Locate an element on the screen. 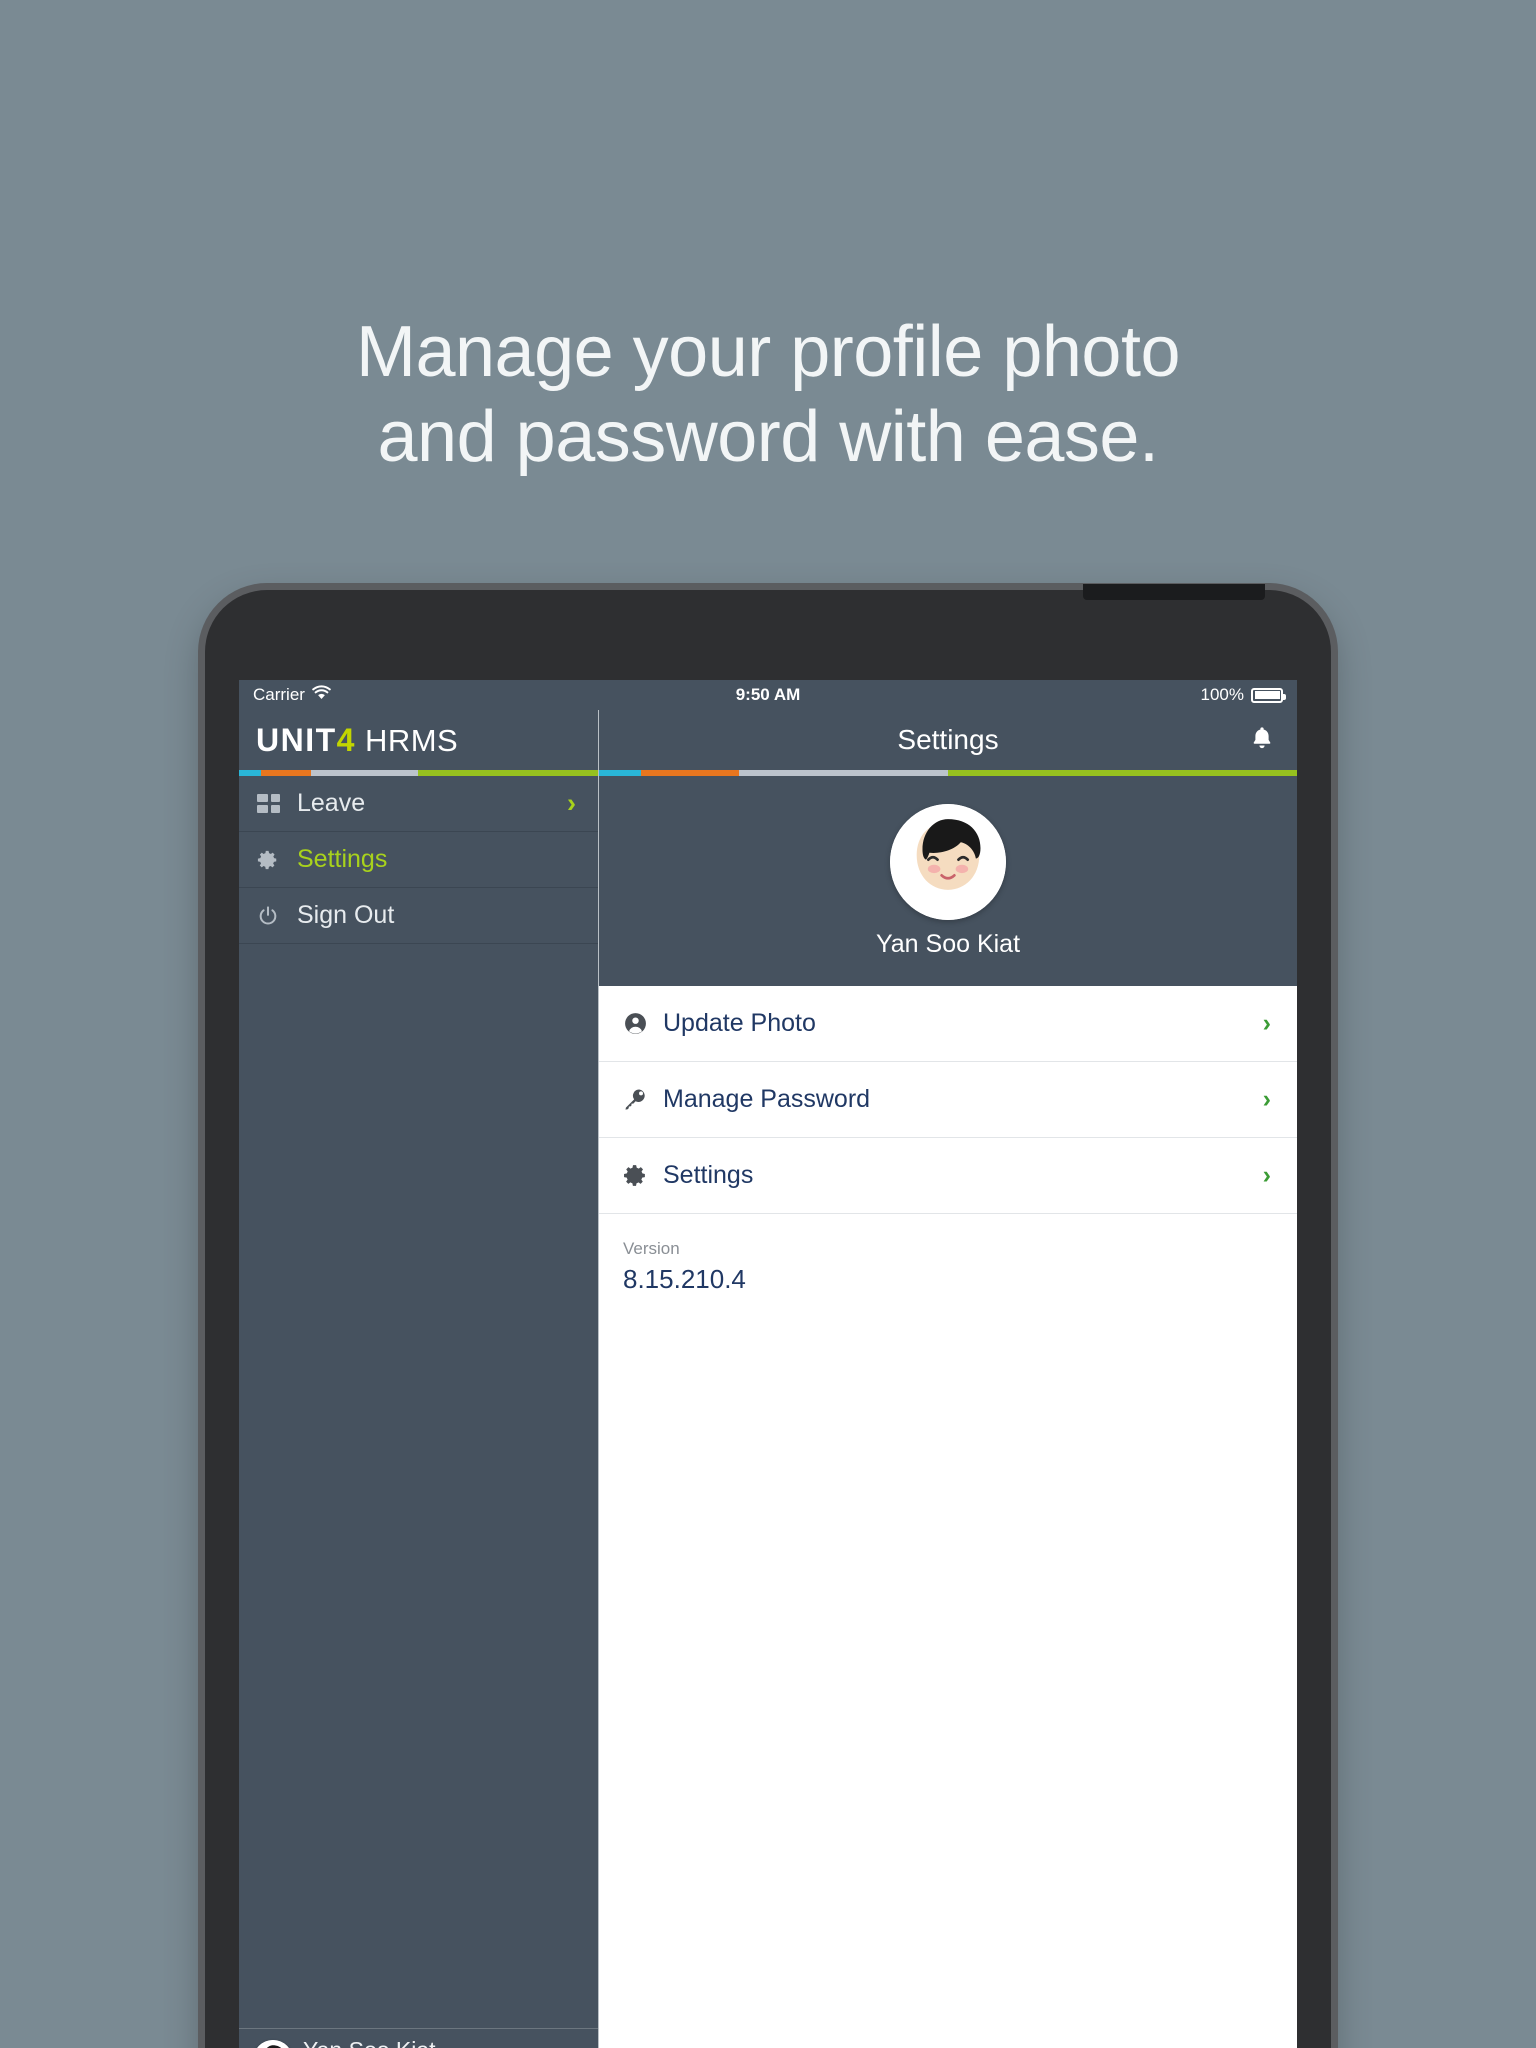 Image resolution: width=1536 pixels, height=2048 pixels. status-bar-time: 9:50 AM is located at coordinates (768, 694).